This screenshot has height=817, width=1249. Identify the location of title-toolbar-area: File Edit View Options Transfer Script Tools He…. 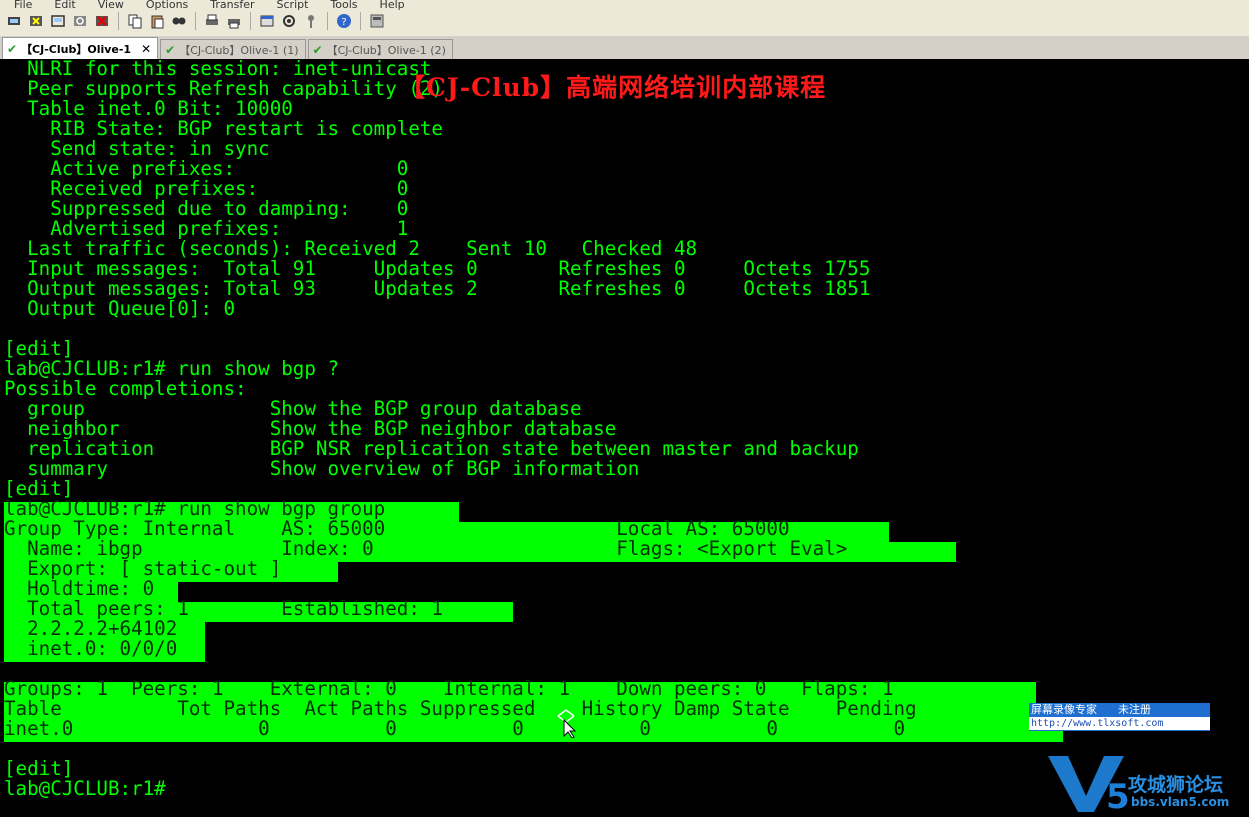
(624, 18).